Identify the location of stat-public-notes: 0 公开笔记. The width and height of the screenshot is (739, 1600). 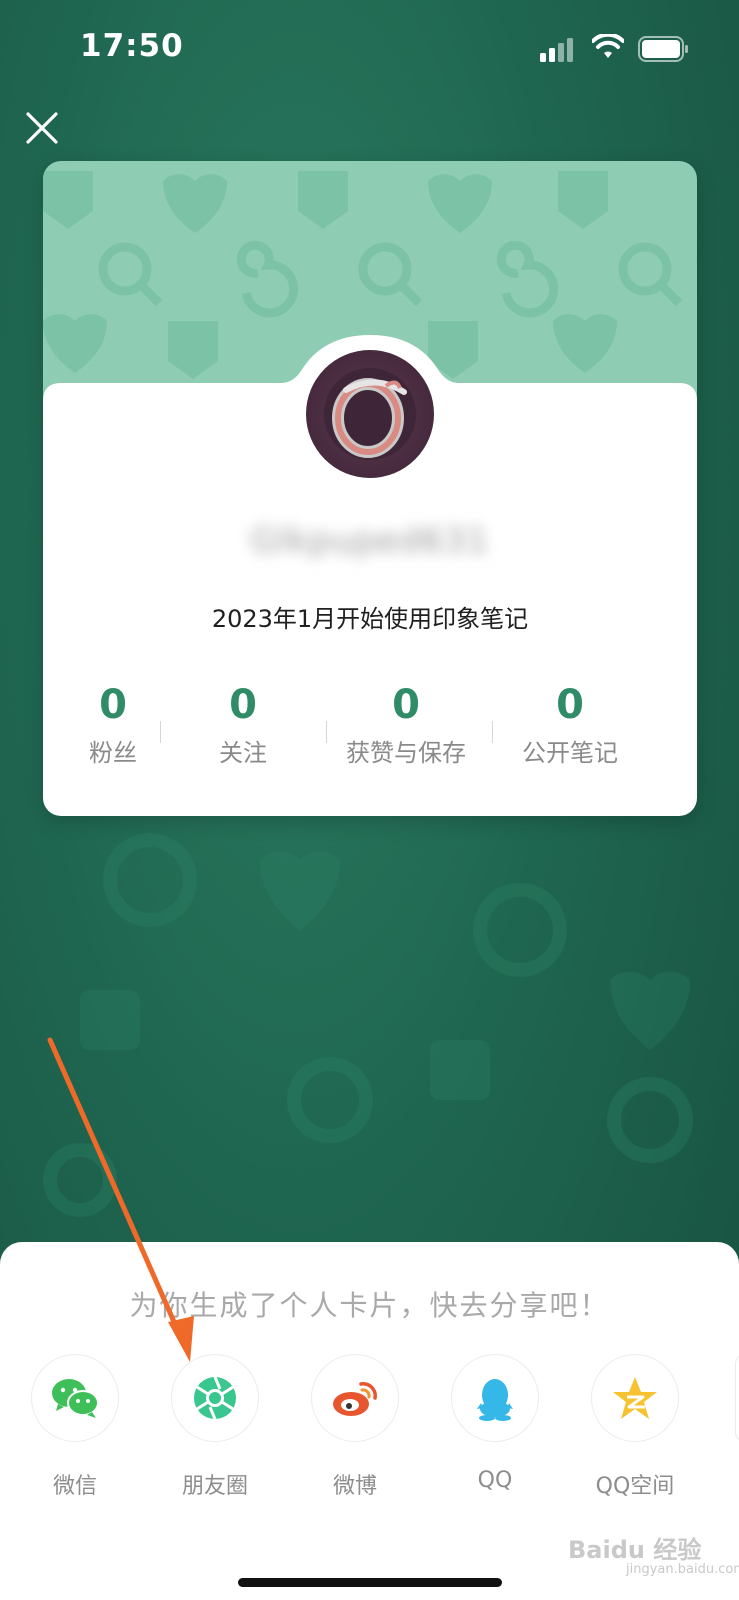
(570, 724).